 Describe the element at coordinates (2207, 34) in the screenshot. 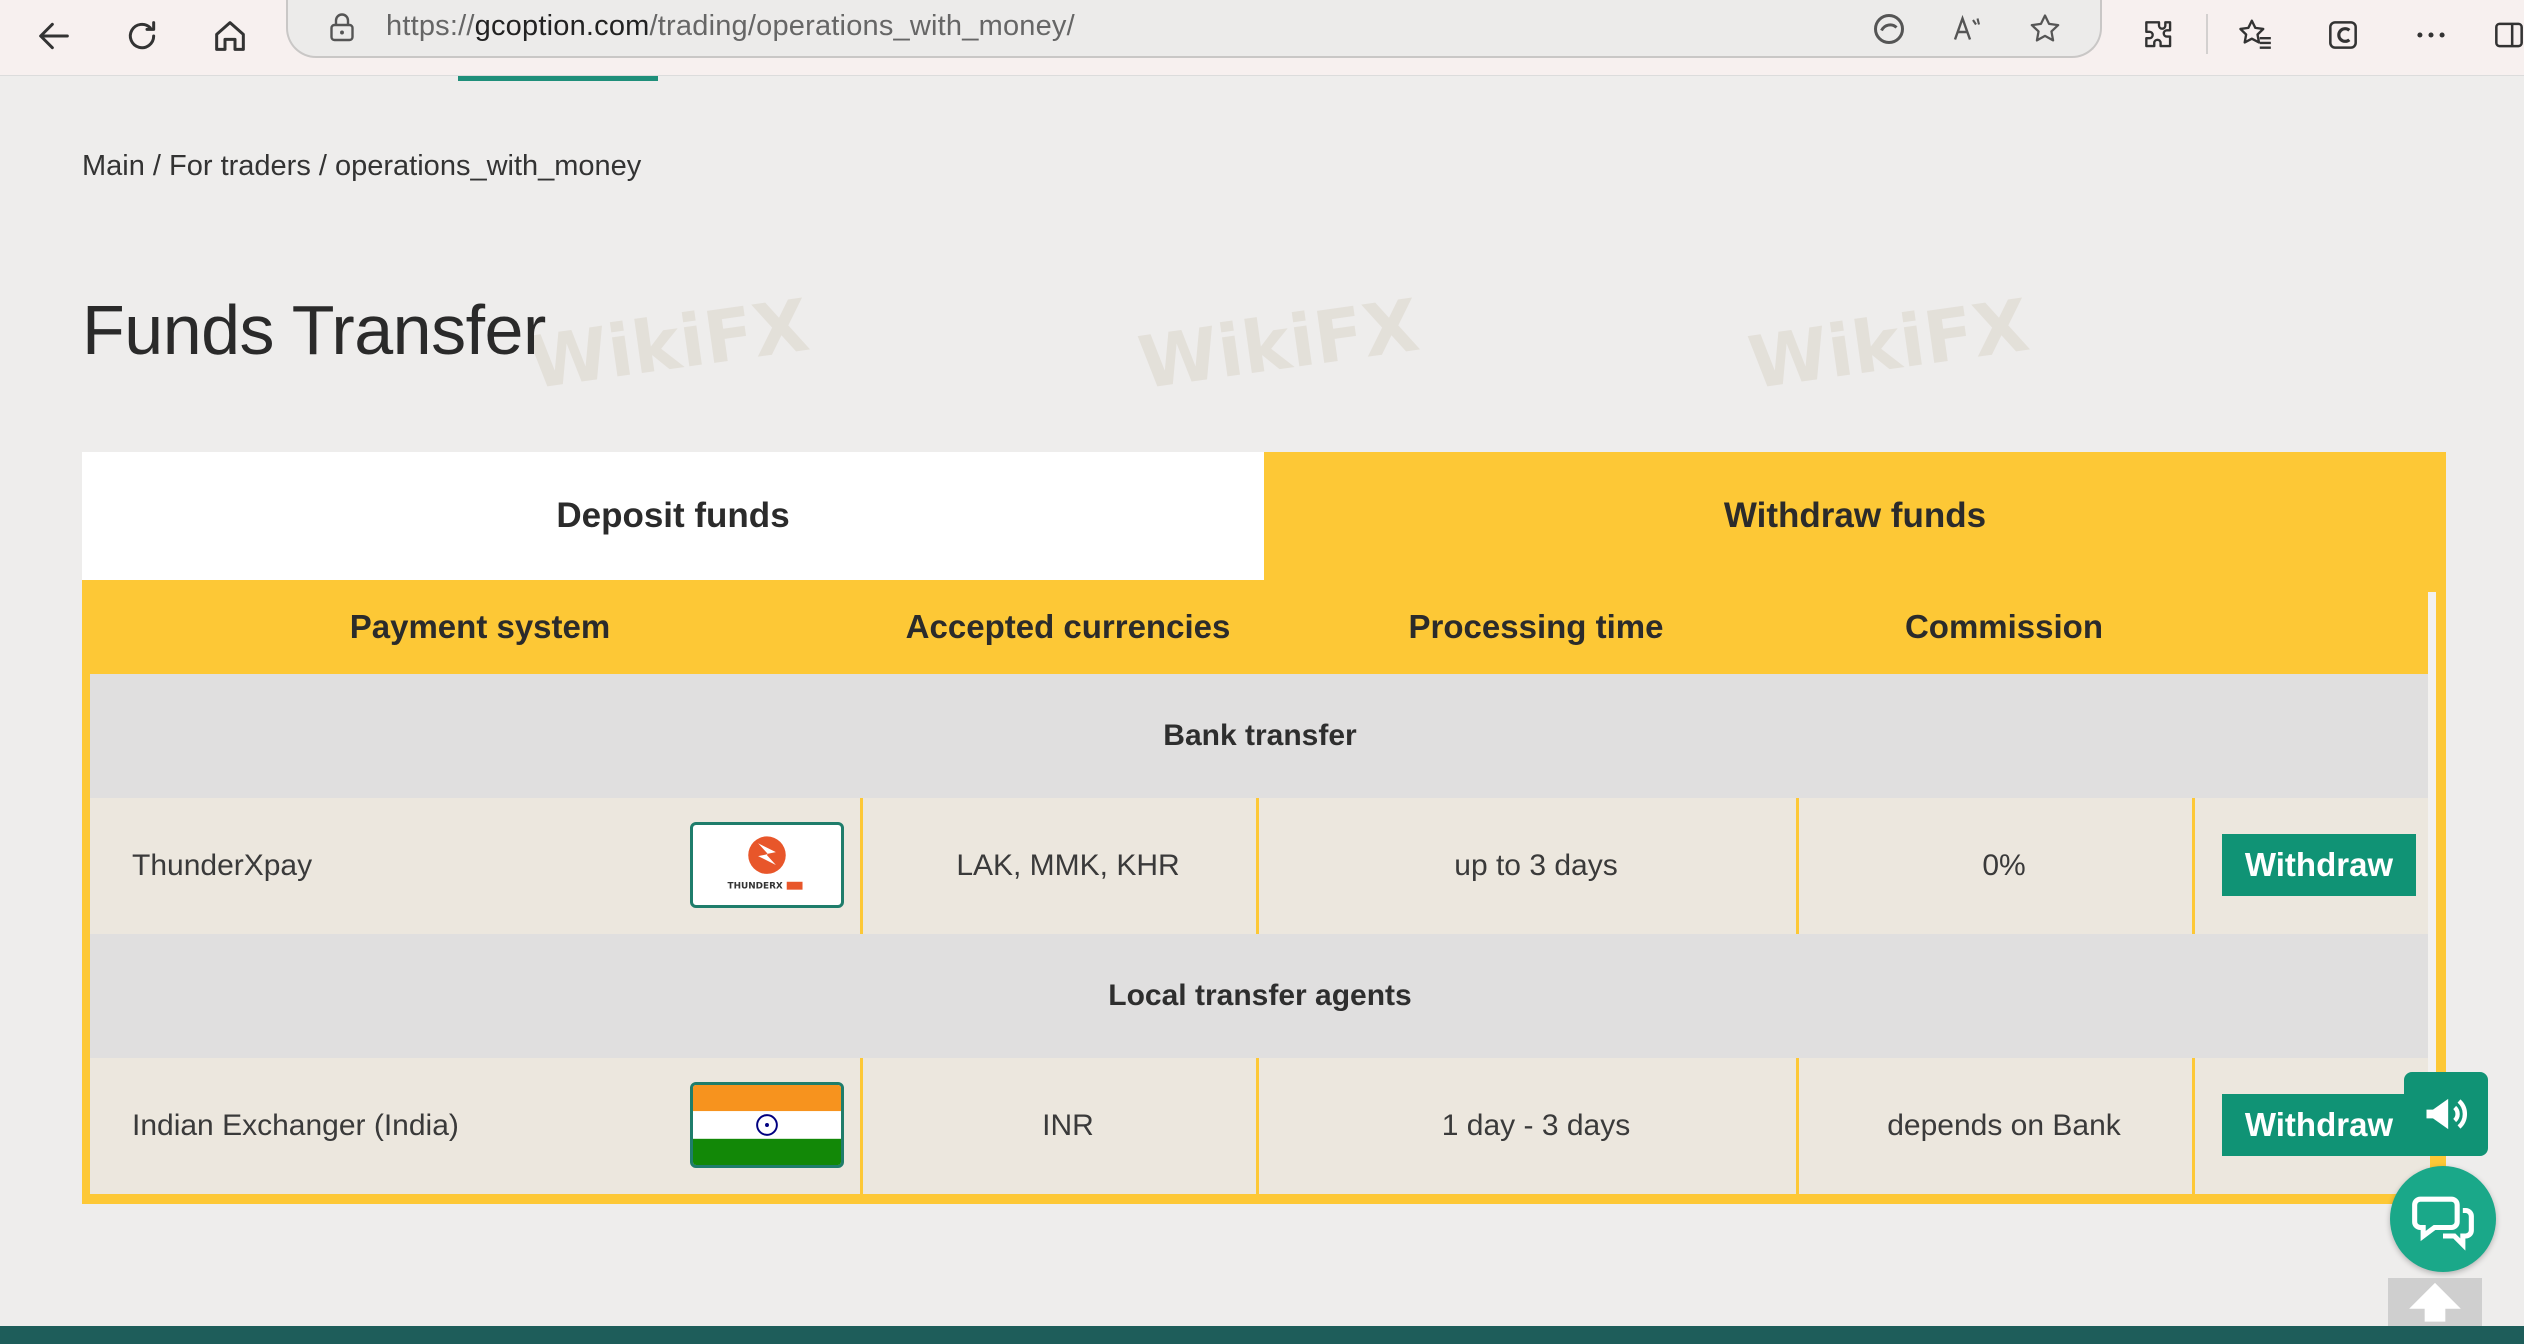

I see `toolbar-separator` at that location.